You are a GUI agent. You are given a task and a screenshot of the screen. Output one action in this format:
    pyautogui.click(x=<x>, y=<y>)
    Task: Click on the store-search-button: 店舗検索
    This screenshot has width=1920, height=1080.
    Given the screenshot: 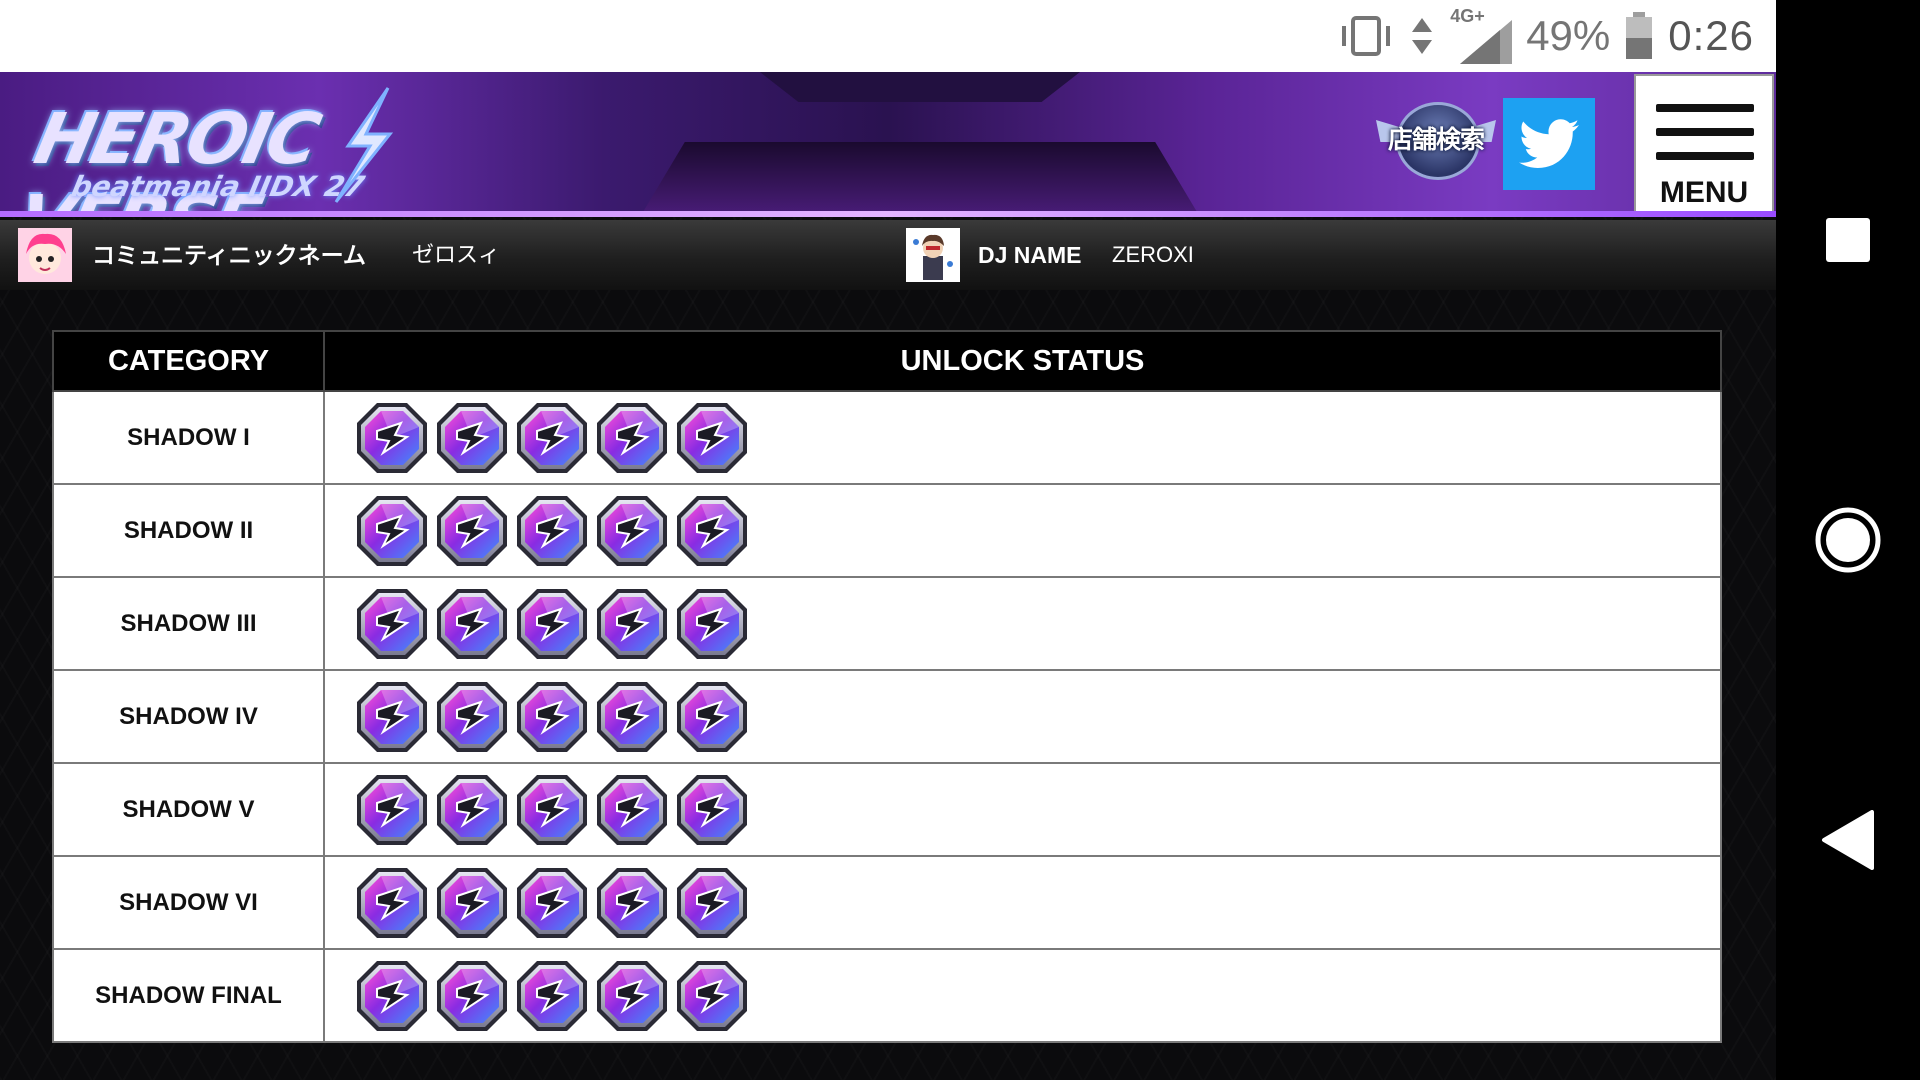 What is the action you would take?
    pyautogui.click(x=1436, y=139)
    